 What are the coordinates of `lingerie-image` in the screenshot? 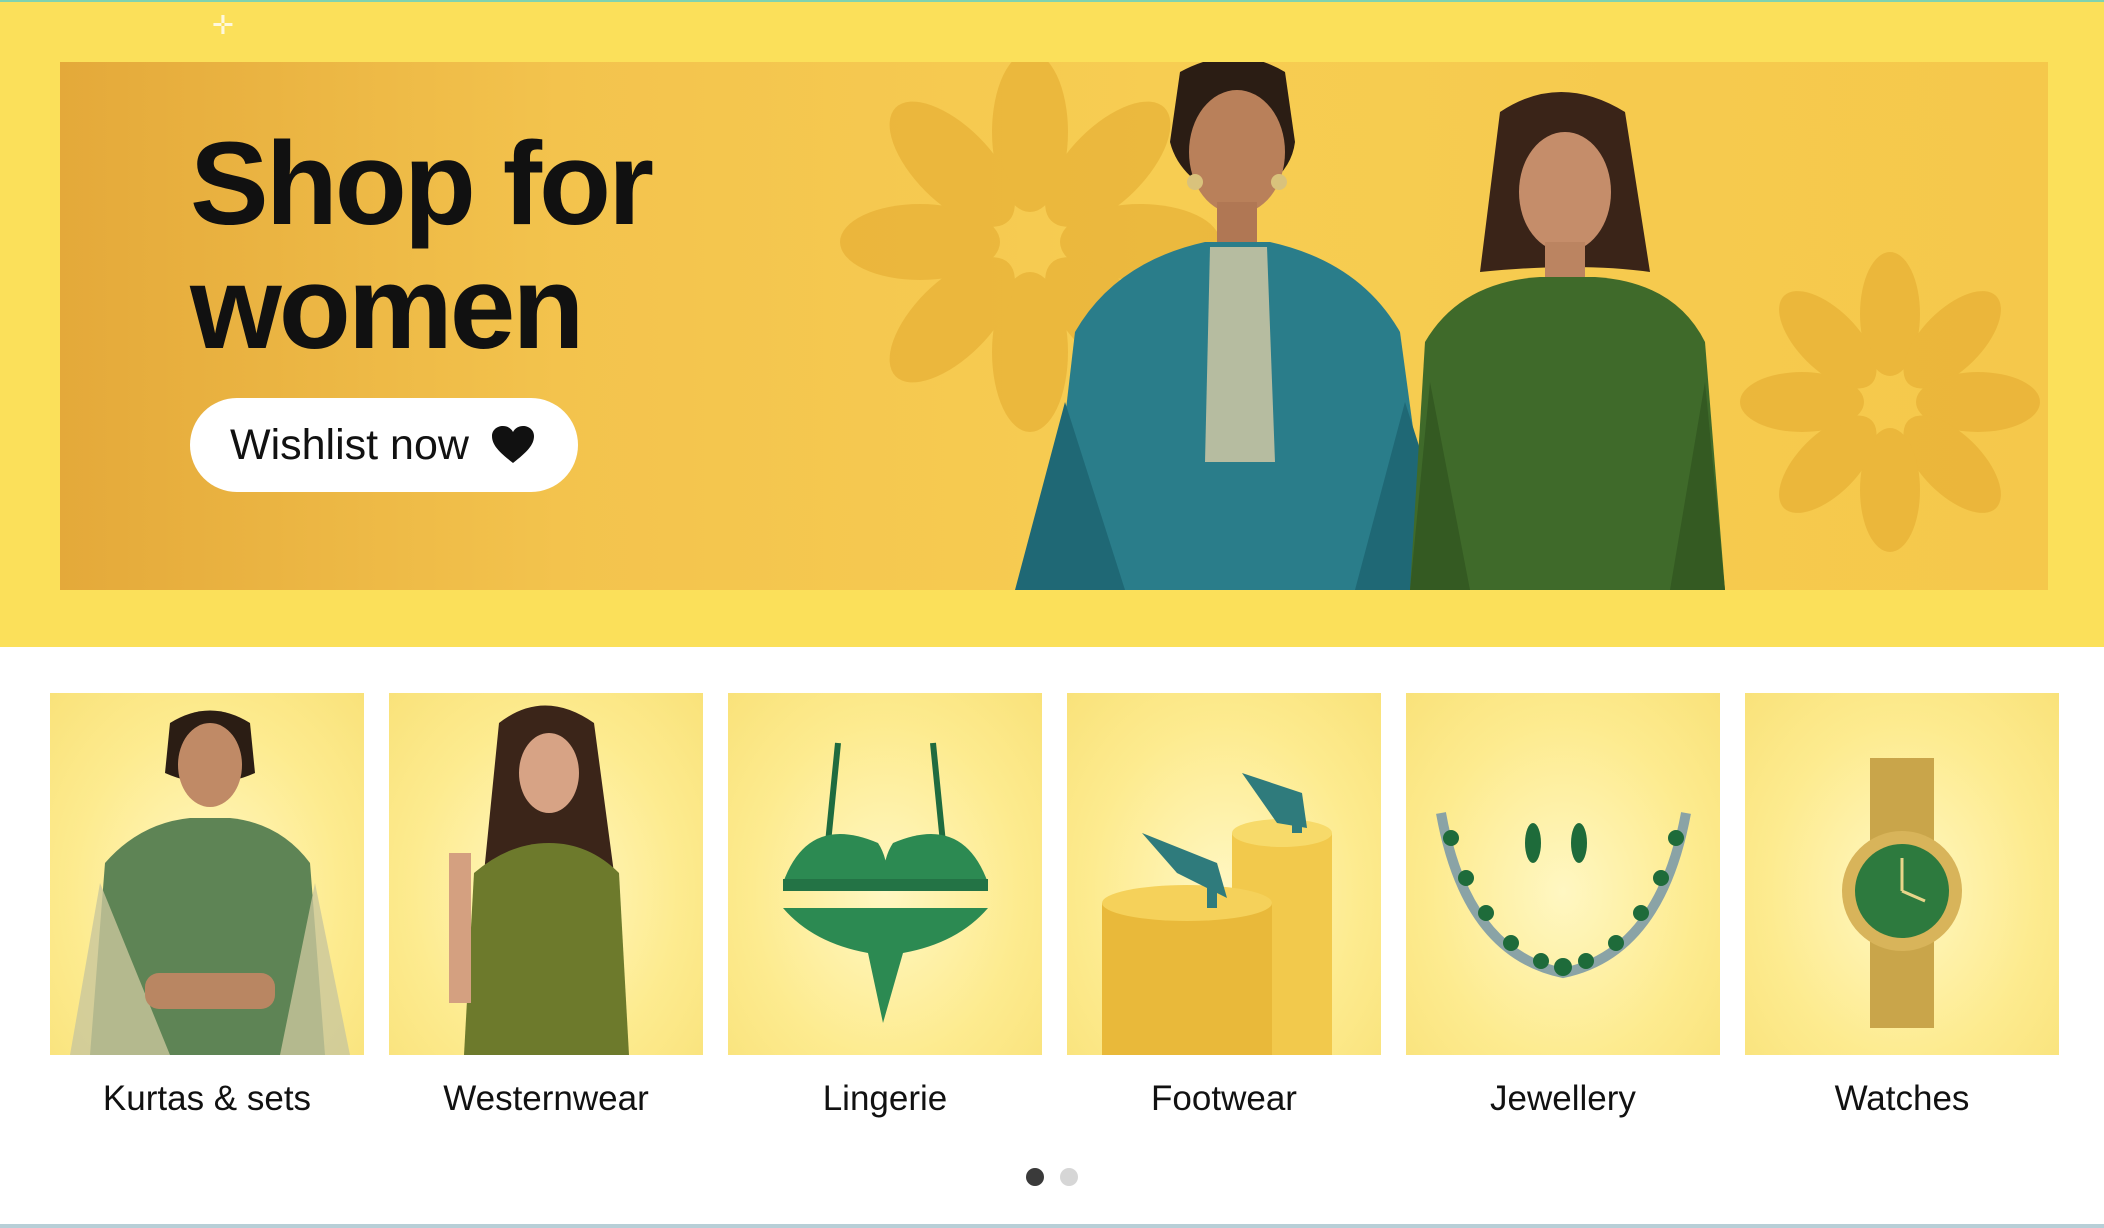 It's located at (885, 874).